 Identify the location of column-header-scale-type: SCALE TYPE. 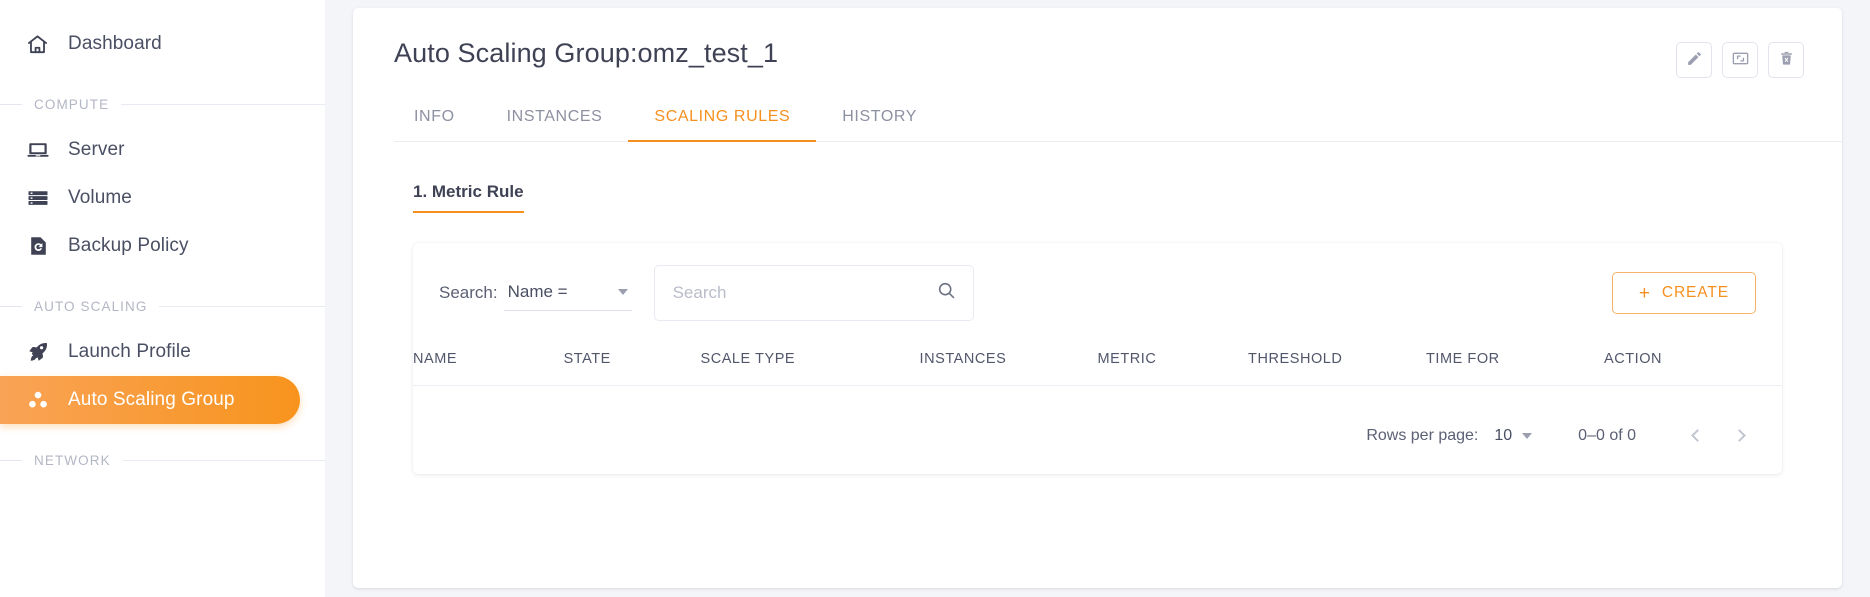
(810, 363).